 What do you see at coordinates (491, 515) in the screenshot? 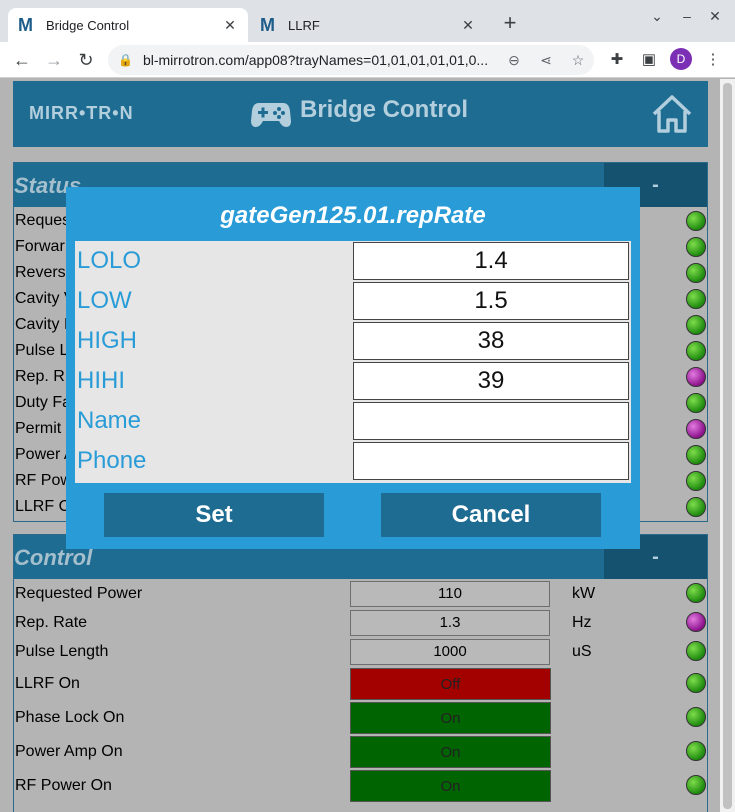
I see `cancel-button: Cancel` at bounding box center [491, 515].